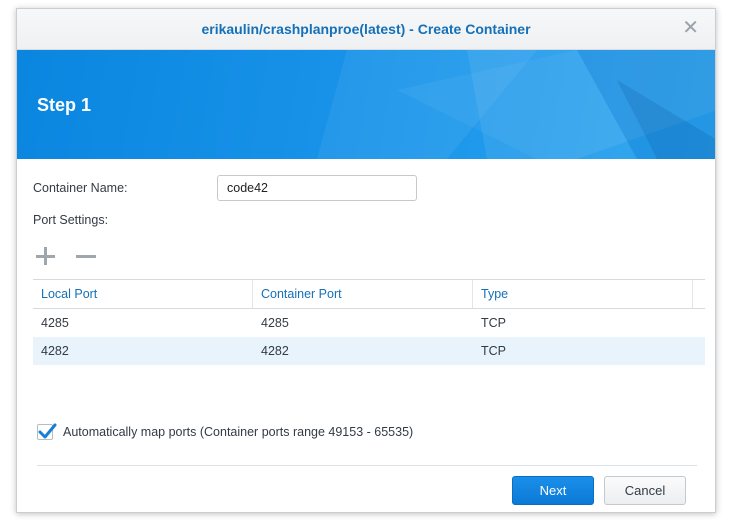 The width and height of the screenshot is (730, 521). What do you see at coordinates (645, 490) in the screenshot?
I see `cancel-button: Cancel` at bounding box center [645, 490].